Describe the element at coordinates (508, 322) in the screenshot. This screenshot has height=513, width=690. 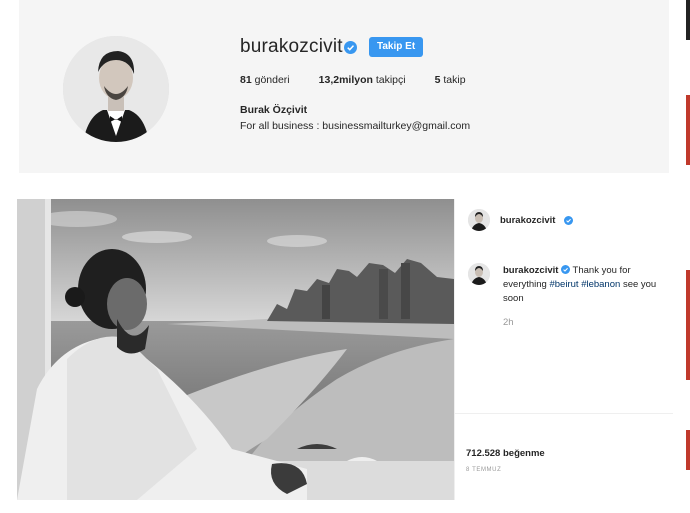
I see `caption-time-ago: 2h` at that location.